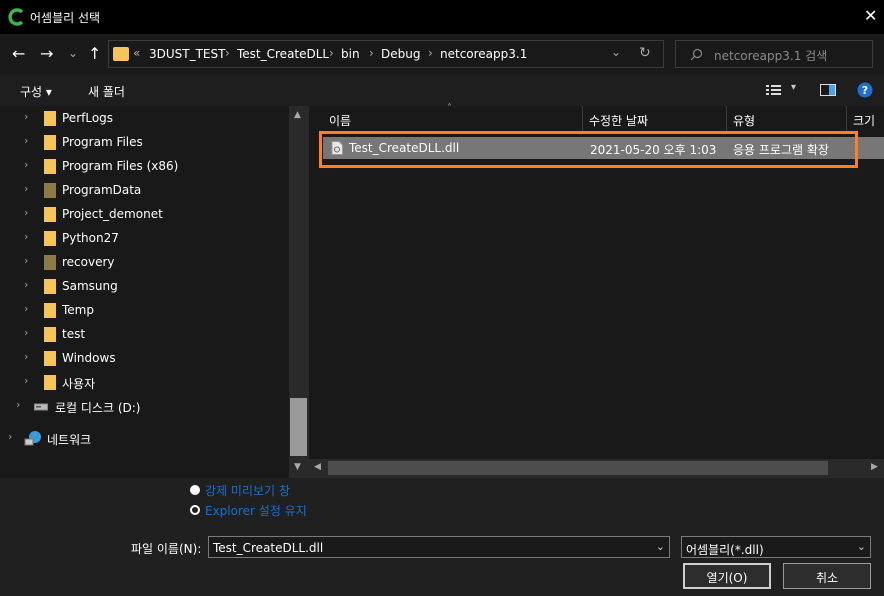  Describe the element at coordinates (645, 53) in the screenshot. I see `refresh-icon: ↻` at that location.